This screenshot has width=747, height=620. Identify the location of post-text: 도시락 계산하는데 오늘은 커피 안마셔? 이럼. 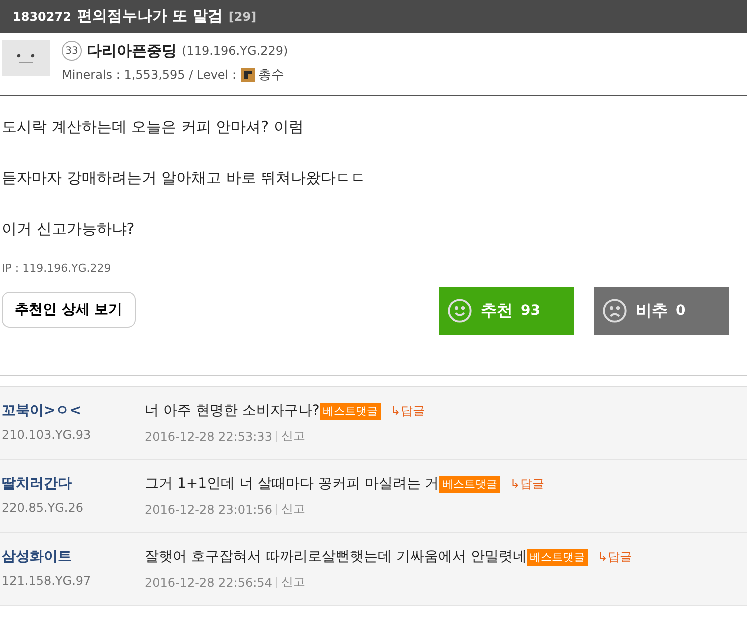
(153, 127).